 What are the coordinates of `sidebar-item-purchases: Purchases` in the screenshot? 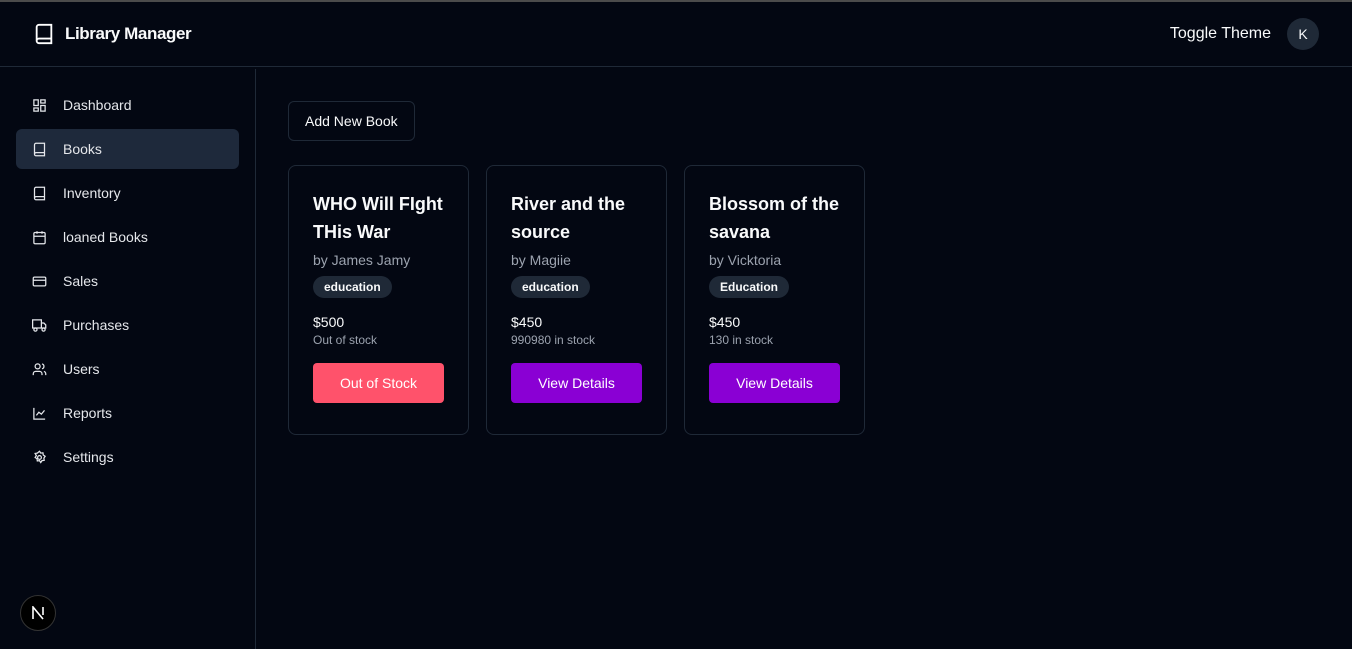 It's located at (127, 325).